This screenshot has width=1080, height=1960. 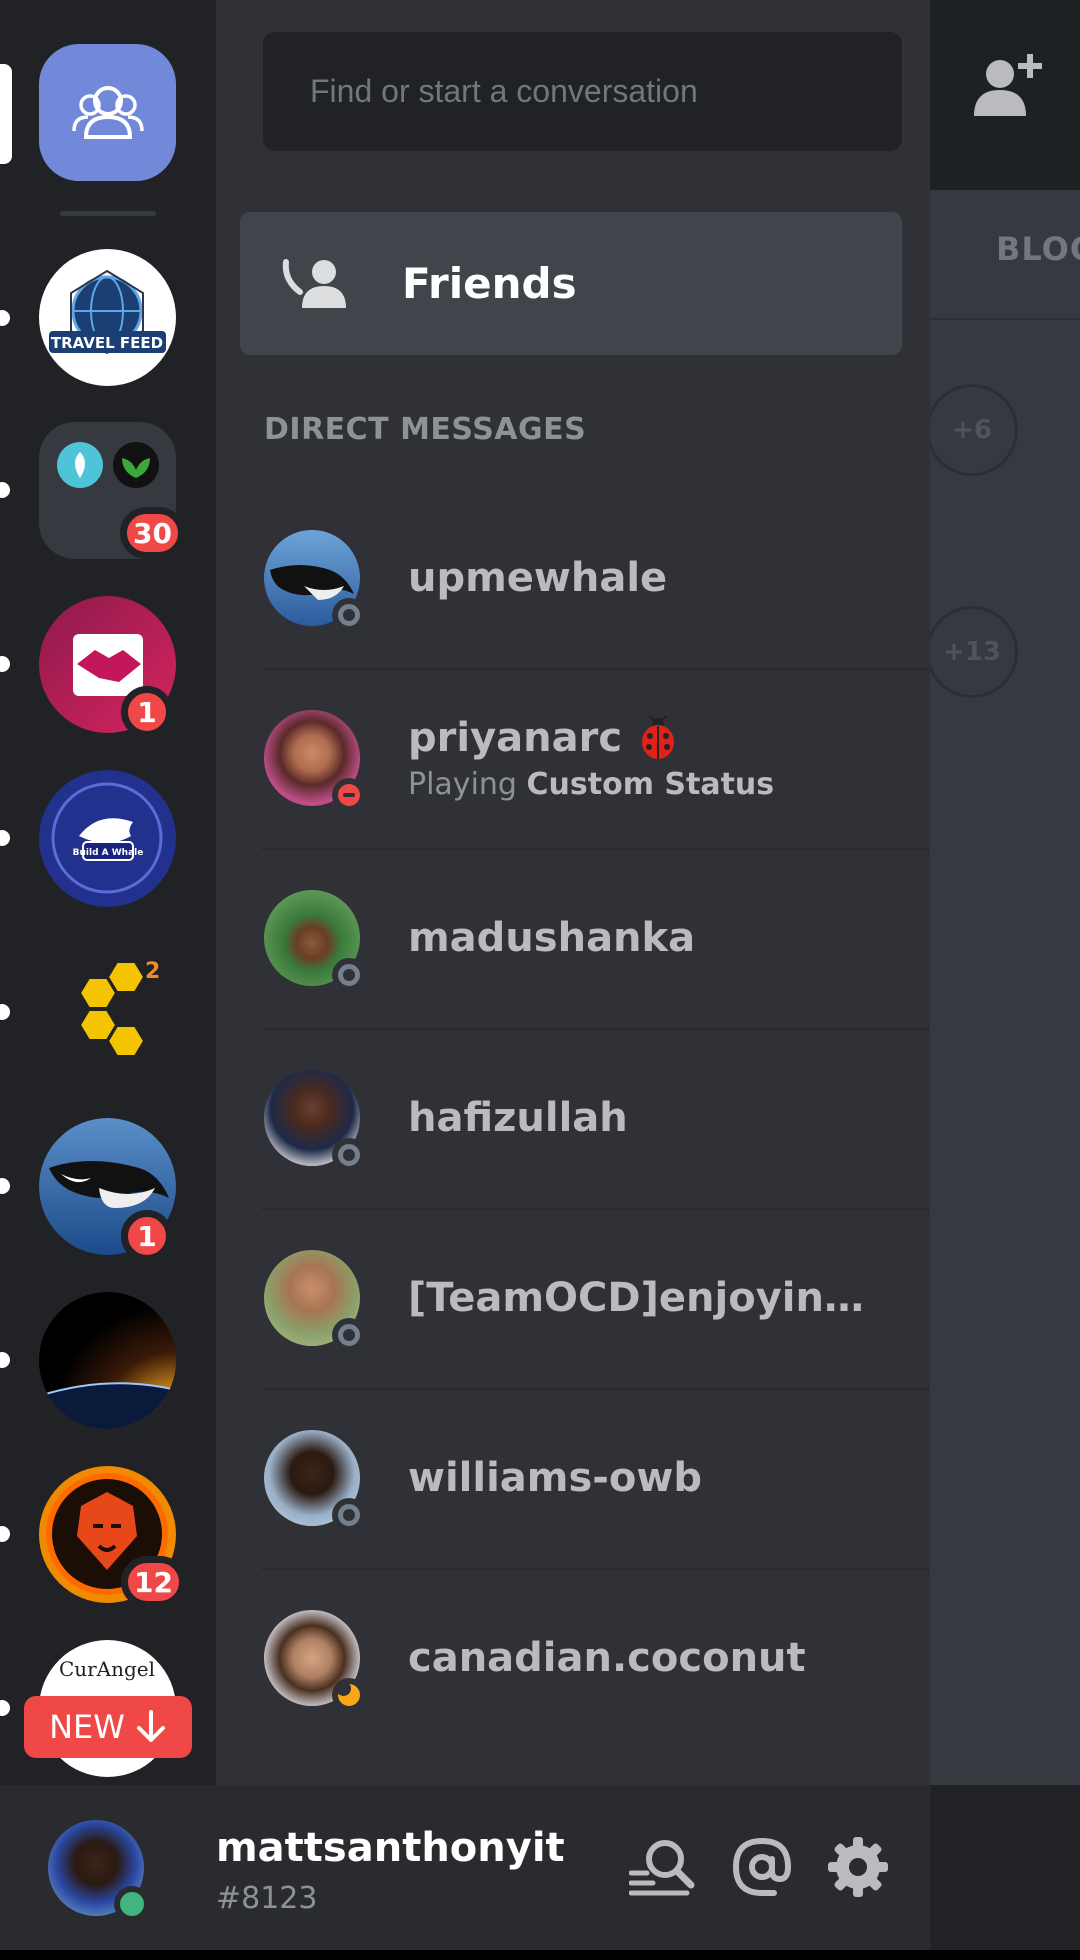 I want to click on status-dnd-icon, so click(x=349, y=795).